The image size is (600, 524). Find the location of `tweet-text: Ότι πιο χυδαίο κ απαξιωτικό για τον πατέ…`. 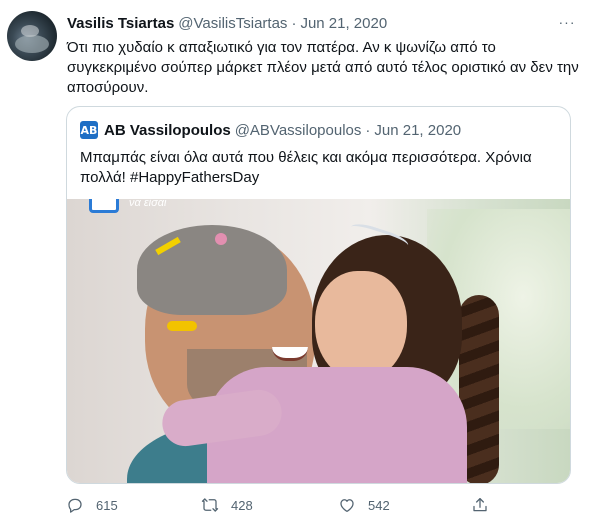

tweet-text: Ότι πιο χυδαίο κ απαξιωτικό για τον πατέ… is located at coordinates (323, 67).